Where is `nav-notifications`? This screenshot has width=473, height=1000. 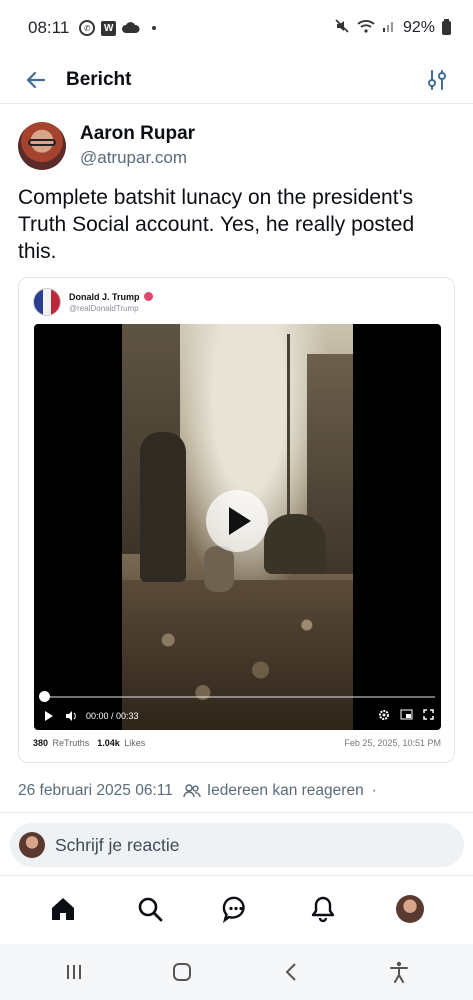
nav-notifications is located at coordinates (323, 909).